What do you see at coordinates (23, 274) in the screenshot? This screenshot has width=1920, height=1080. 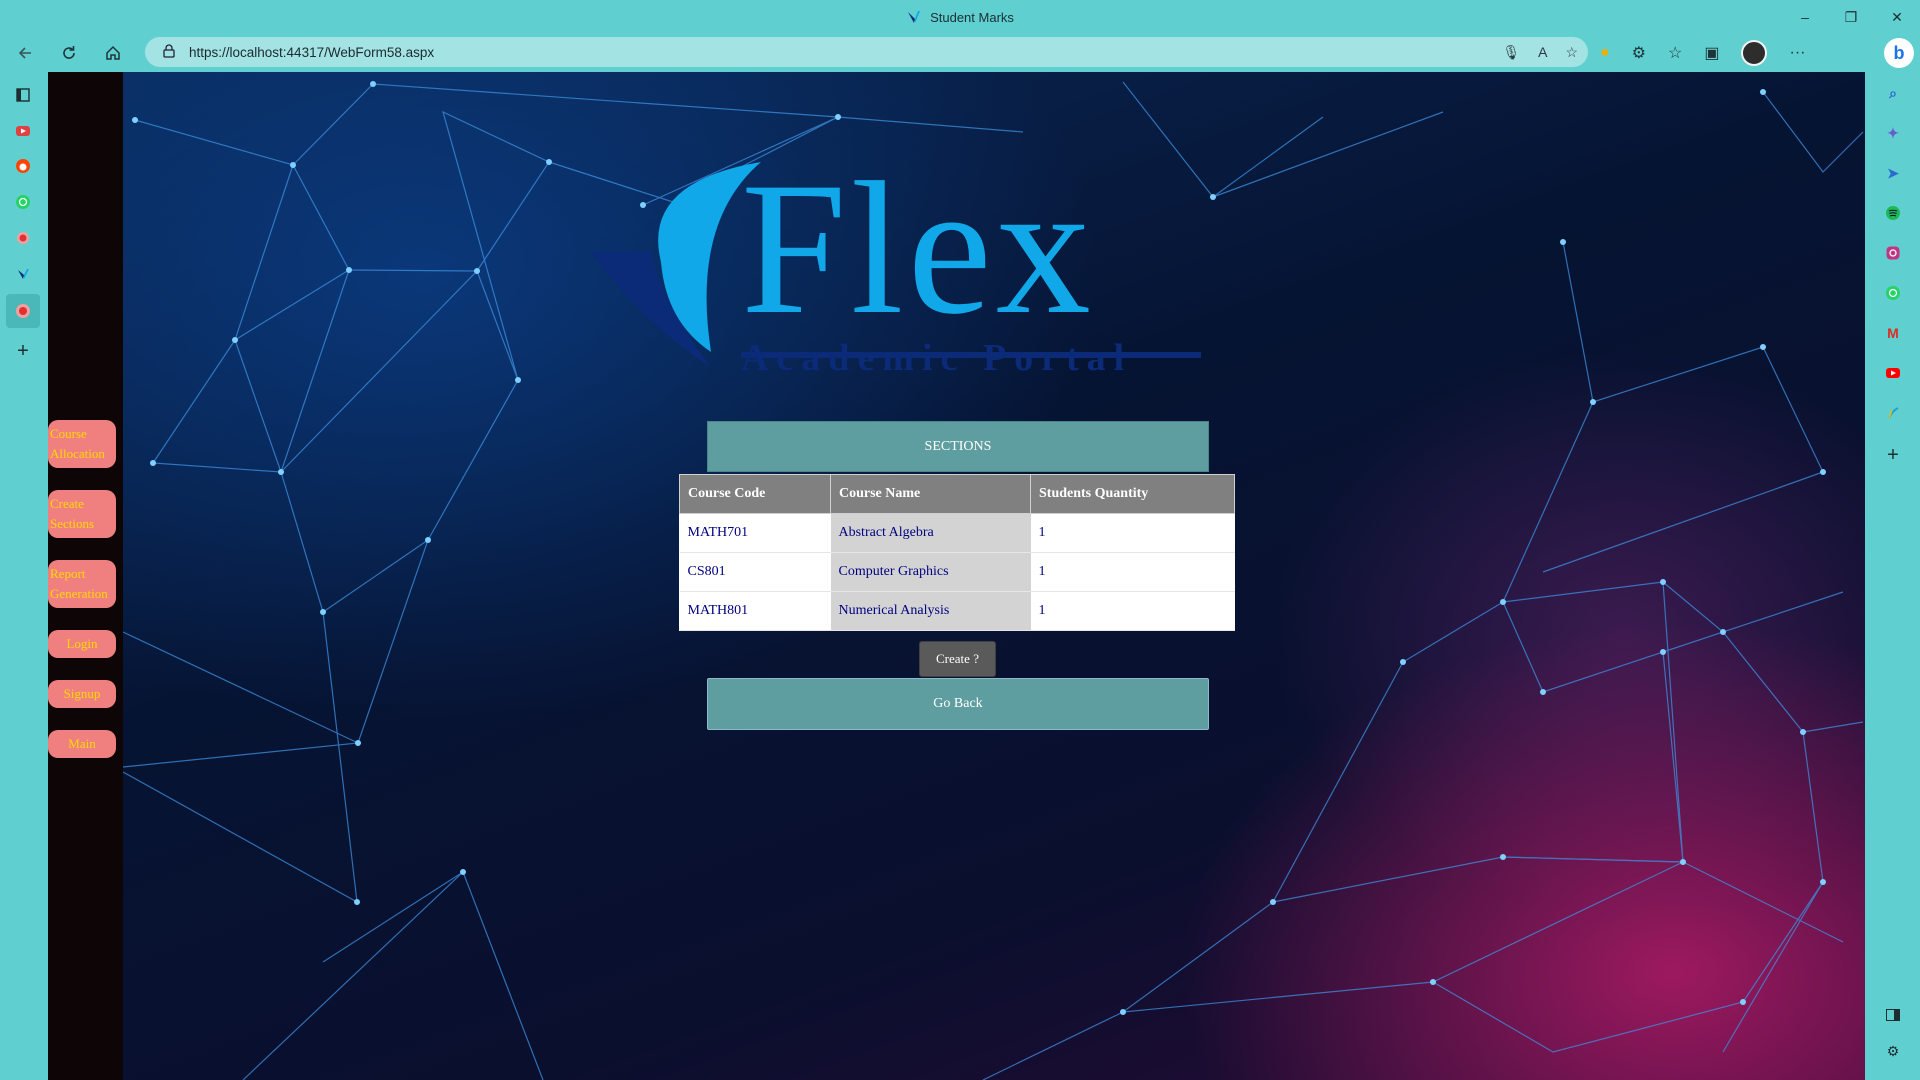 I see `flex-tab-icon` at bounding box center [23, 274].